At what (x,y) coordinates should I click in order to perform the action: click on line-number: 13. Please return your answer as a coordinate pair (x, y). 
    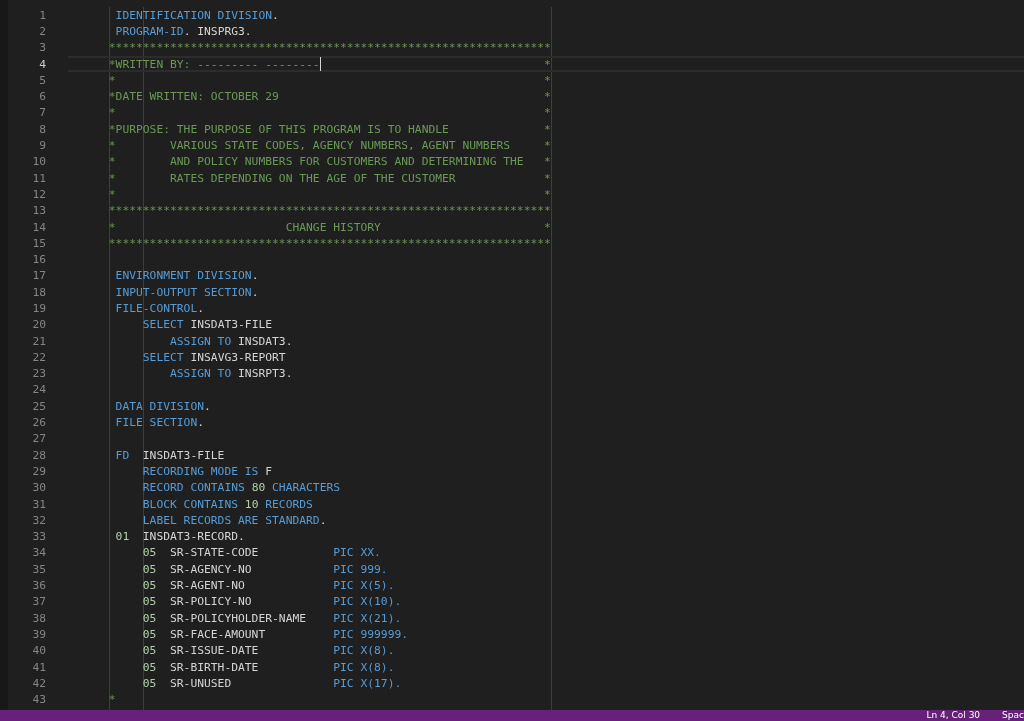
    Looking at the image, I should click on (38, 211).